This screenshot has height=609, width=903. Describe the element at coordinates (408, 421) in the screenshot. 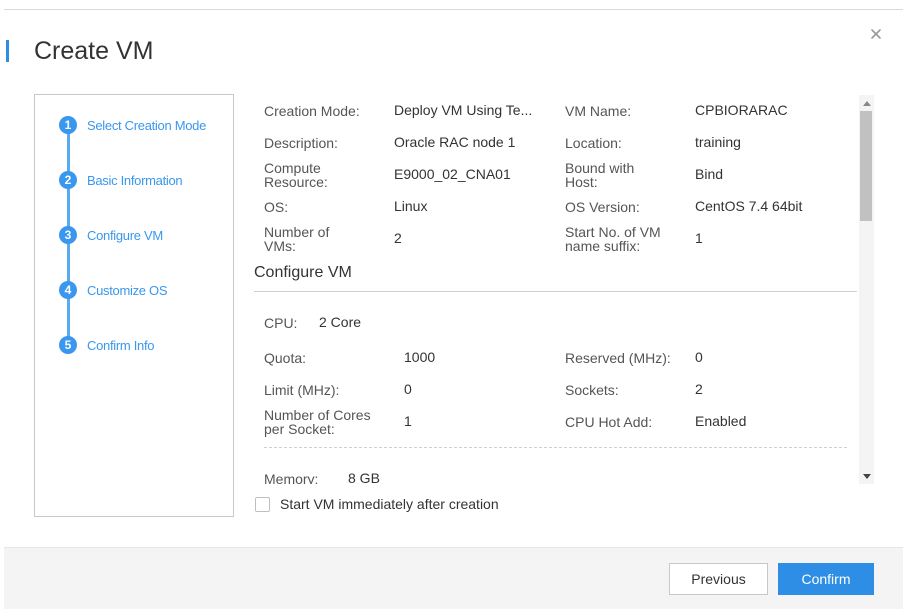

I see `cores-per-socket-value: 1` at that location.